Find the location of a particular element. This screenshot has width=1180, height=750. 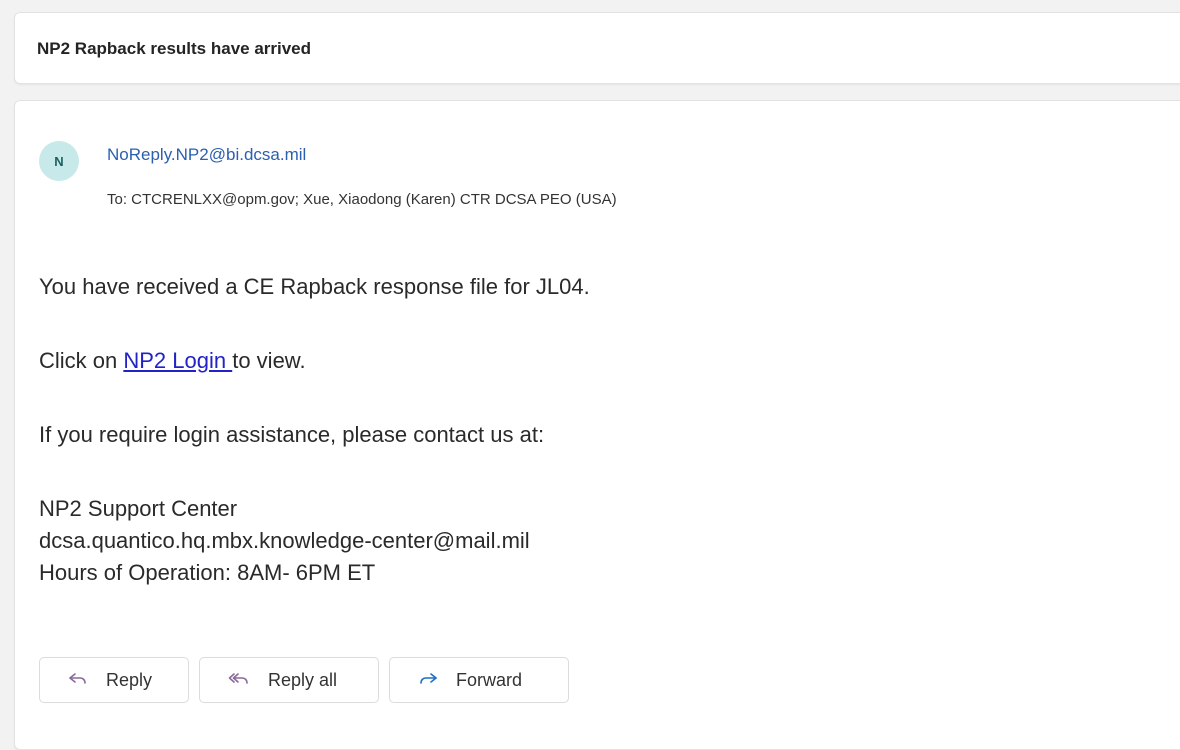

forward-button: Forward is located at coordinates (479, 680).